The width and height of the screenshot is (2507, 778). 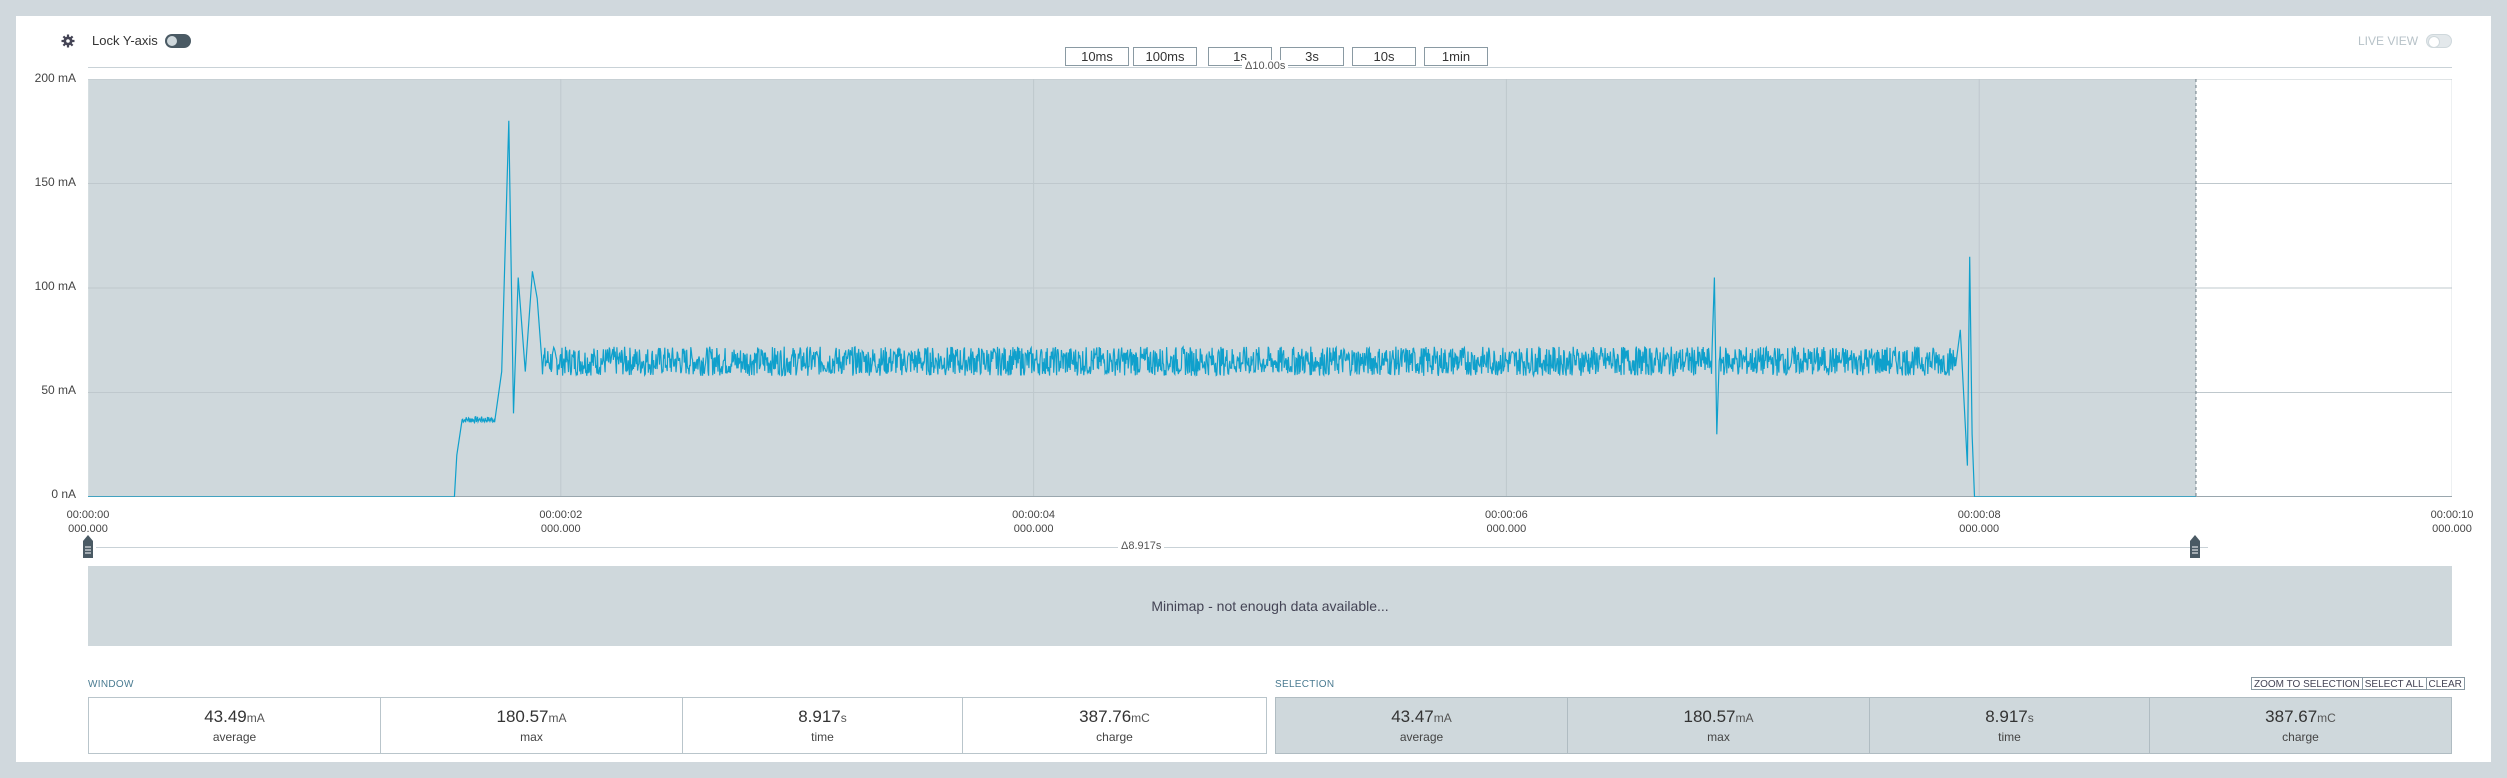 I want to click on x-tick-label: 00:00:00 000.000, so click(x=88, y=522).